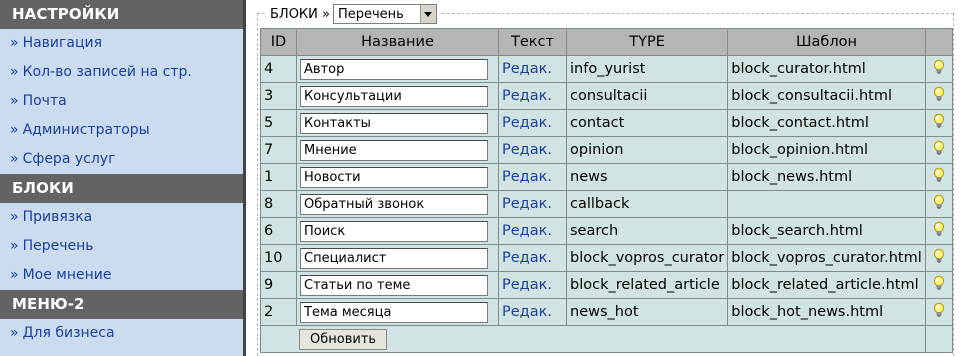  What do you see at coordinates (938, 339) in the screenshot?
I see `footer-icon-cell` at bounding box center [938, 339].